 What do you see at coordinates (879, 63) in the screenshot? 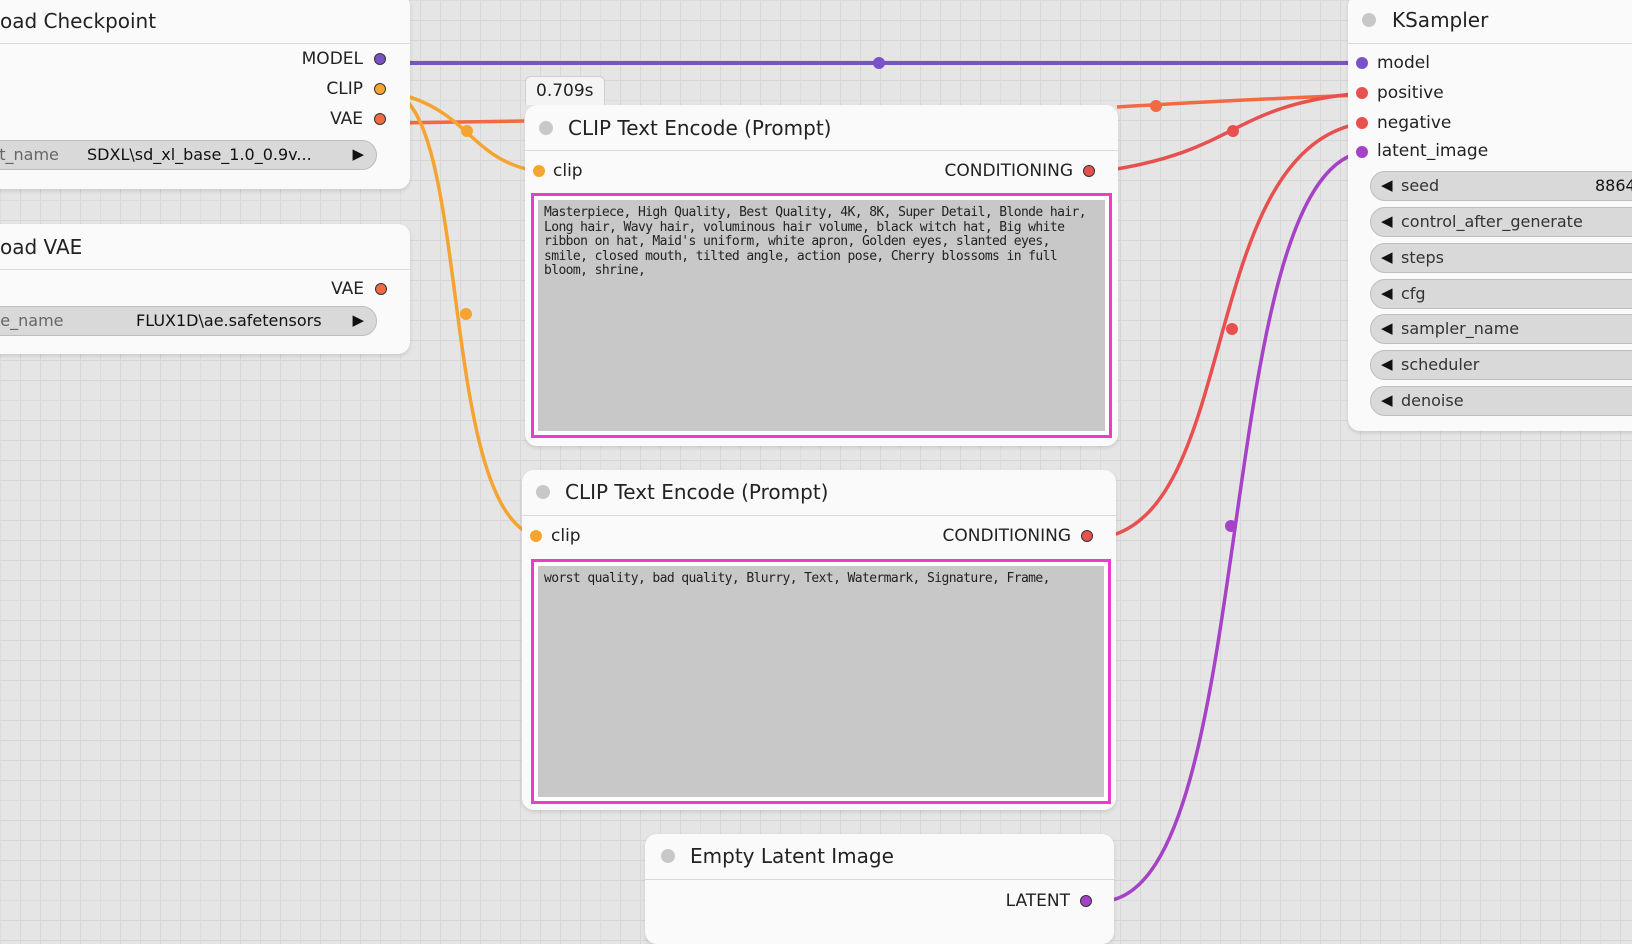
I see `wire-model-midpoint` at bounding box center [879, 63].